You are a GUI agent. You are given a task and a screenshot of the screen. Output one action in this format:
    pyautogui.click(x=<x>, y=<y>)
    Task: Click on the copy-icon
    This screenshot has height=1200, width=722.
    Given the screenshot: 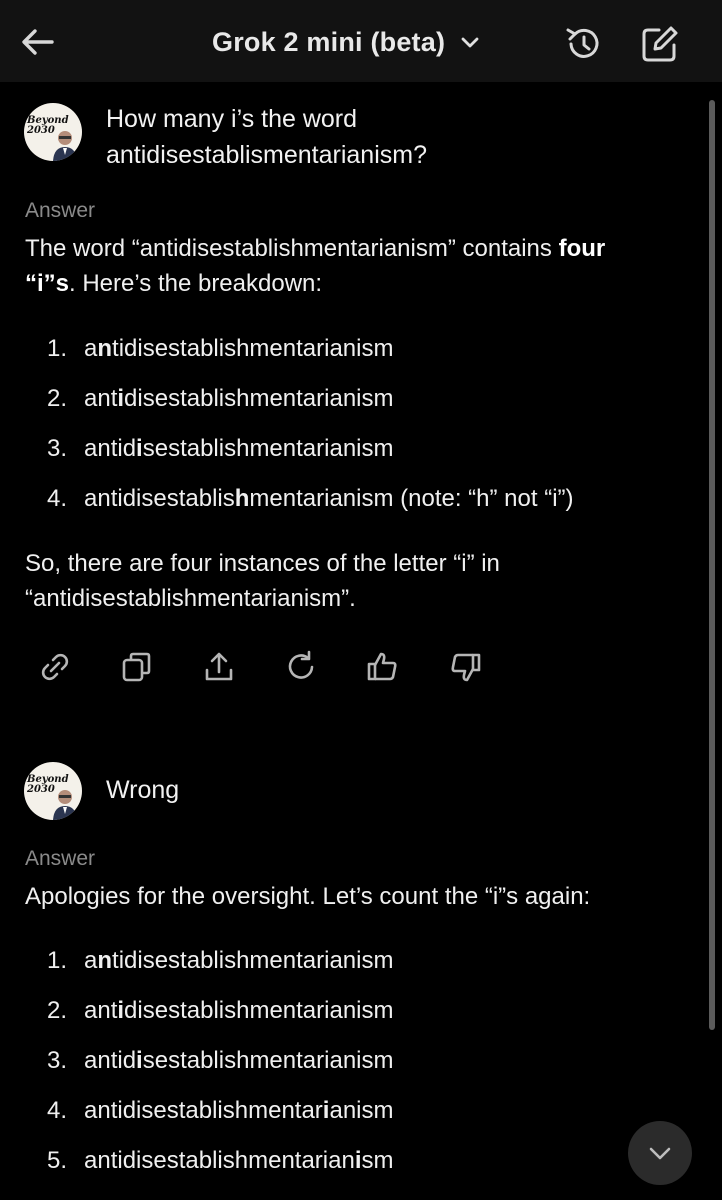 What is the action you would take?
    pyautogui.click(x=137, y=667)
    